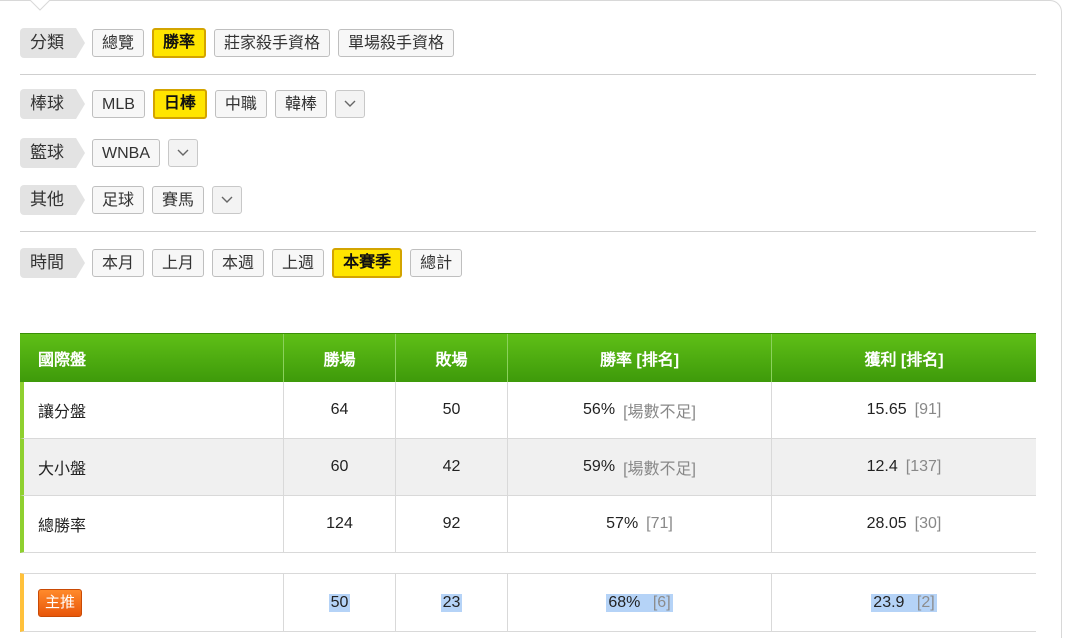 The width and height of the screenshot is (1080, 638). I want to click on pointer-notch, so click(40, 5).